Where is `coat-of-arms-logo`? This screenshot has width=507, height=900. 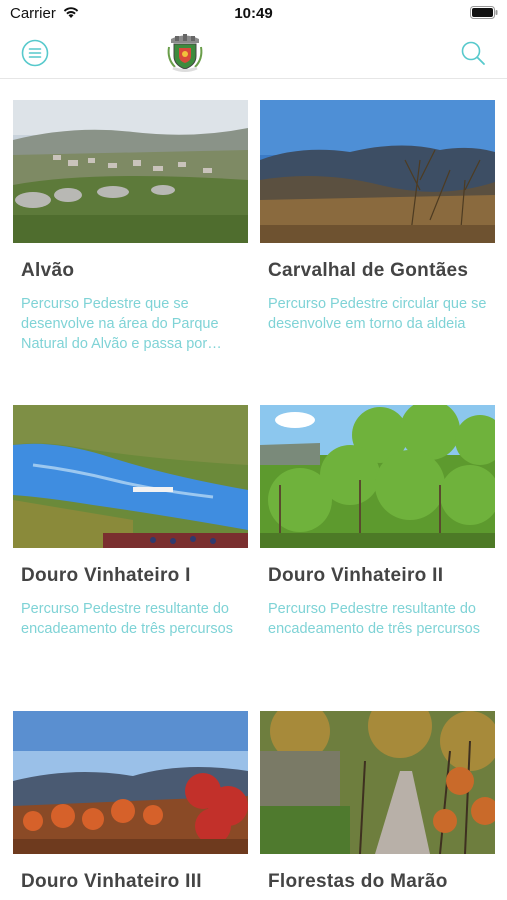
coat-of-arms-logo is located at coordinates (185, 53).